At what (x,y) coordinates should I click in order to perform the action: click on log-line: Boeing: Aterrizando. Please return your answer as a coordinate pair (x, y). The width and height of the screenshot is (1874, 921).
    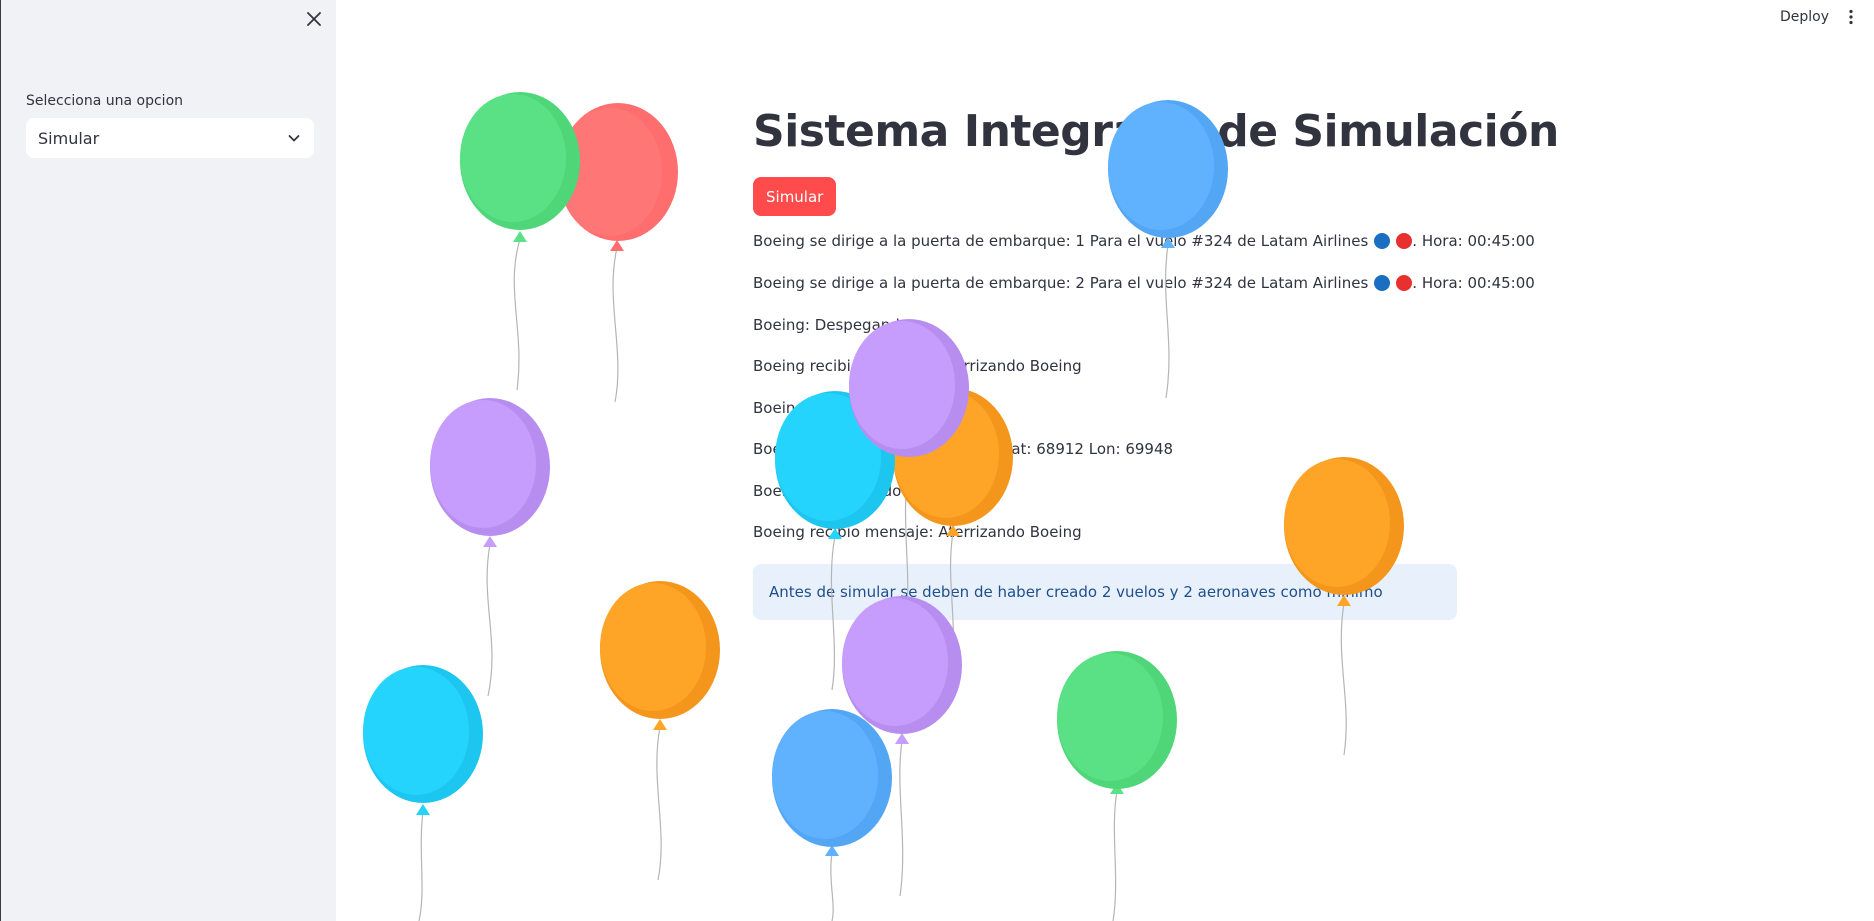
    Looking at the image, I should click on (827, 491).